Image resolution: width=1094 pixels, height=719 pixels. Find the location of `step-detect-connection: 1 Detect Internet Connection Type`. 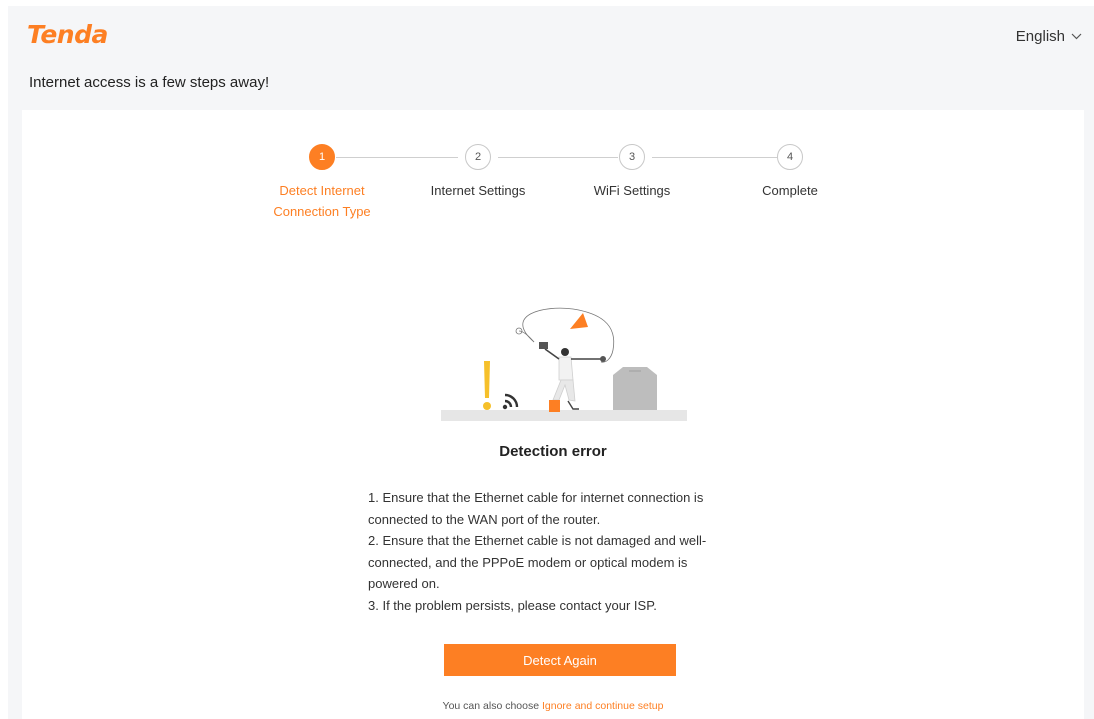

step-detect-connection: 1 Detect Internet Connection Type is located at coordinates (322, 183).